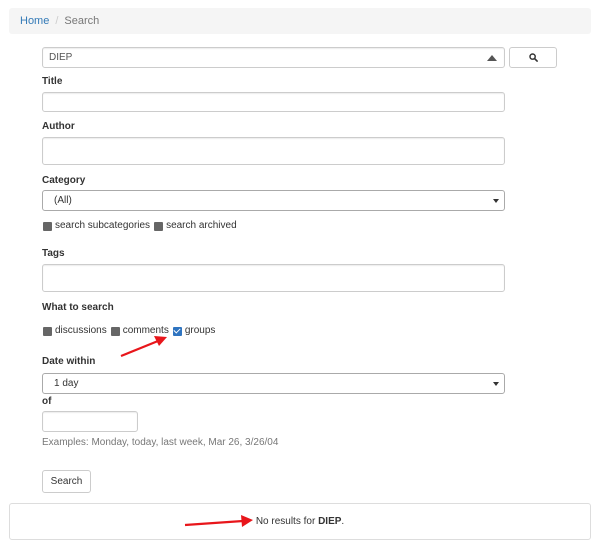 The height and width of the screenshot is (546, 600). Describe the element at coordinates (218, 521) in the screenshot. I see `annotation-arrow` at that location.